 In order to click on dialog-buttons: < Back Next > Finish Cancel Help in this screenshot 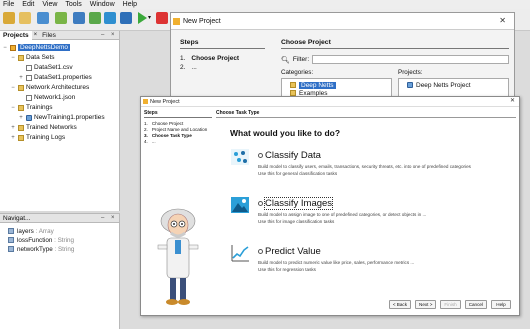, I will do `click(449, 304)`.